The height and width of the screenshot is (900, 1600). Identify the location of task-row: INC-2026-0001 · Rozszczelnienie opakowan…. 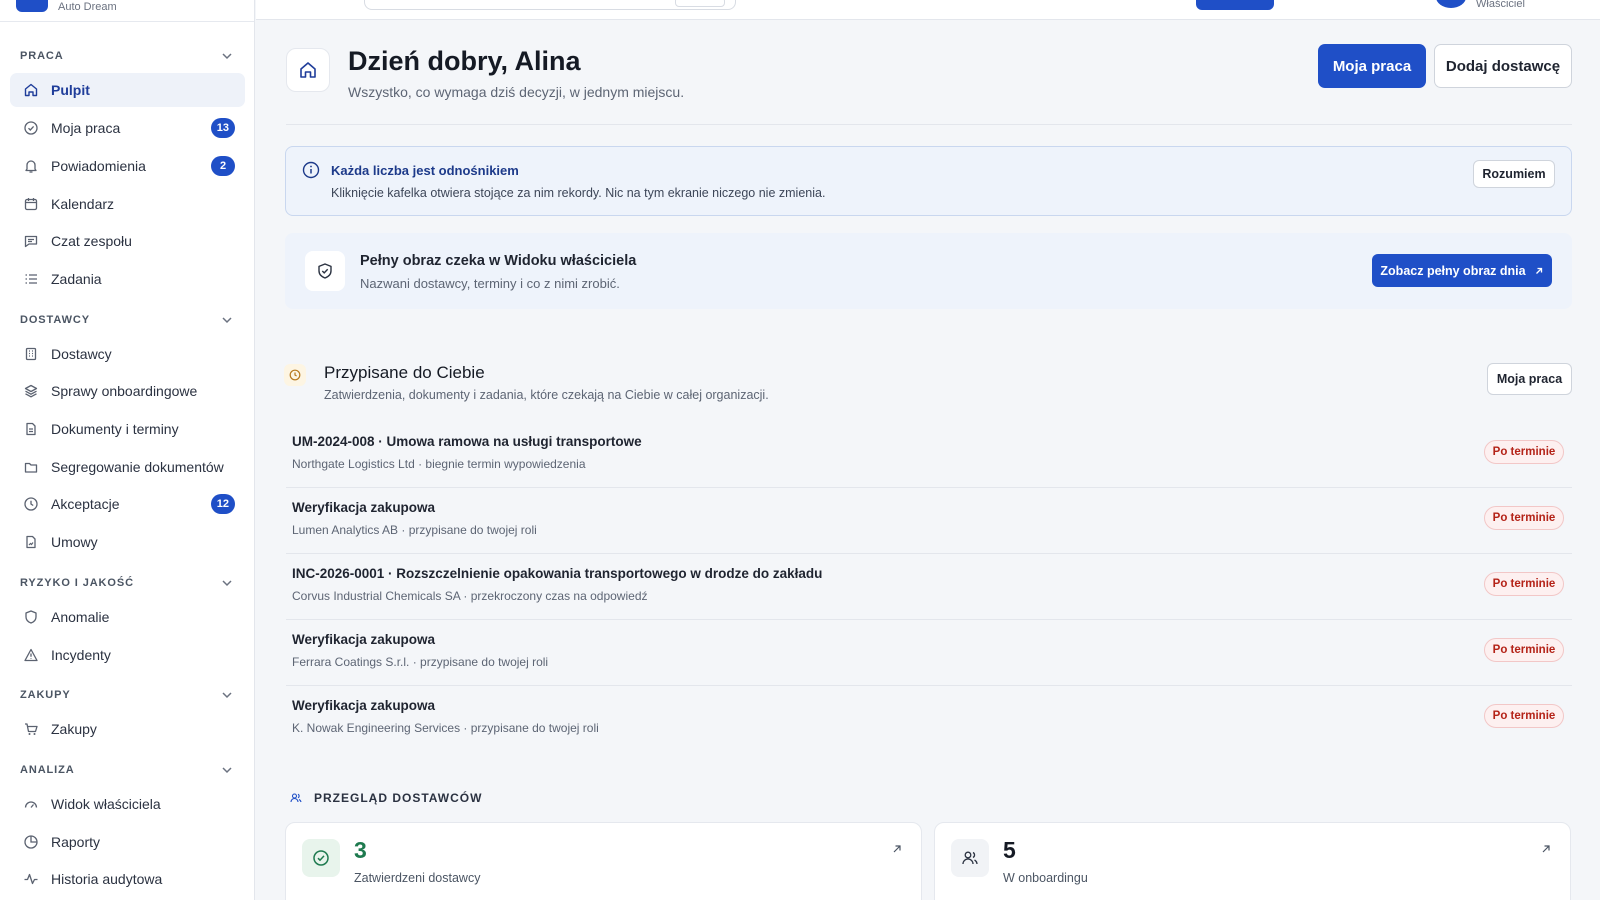
(929, 587).